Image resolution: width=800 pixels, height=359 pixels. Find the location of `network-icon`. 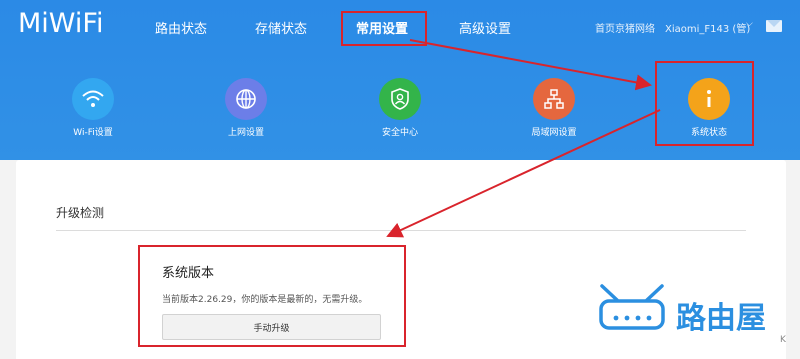

network-icon is located at coordinates (554, 99).